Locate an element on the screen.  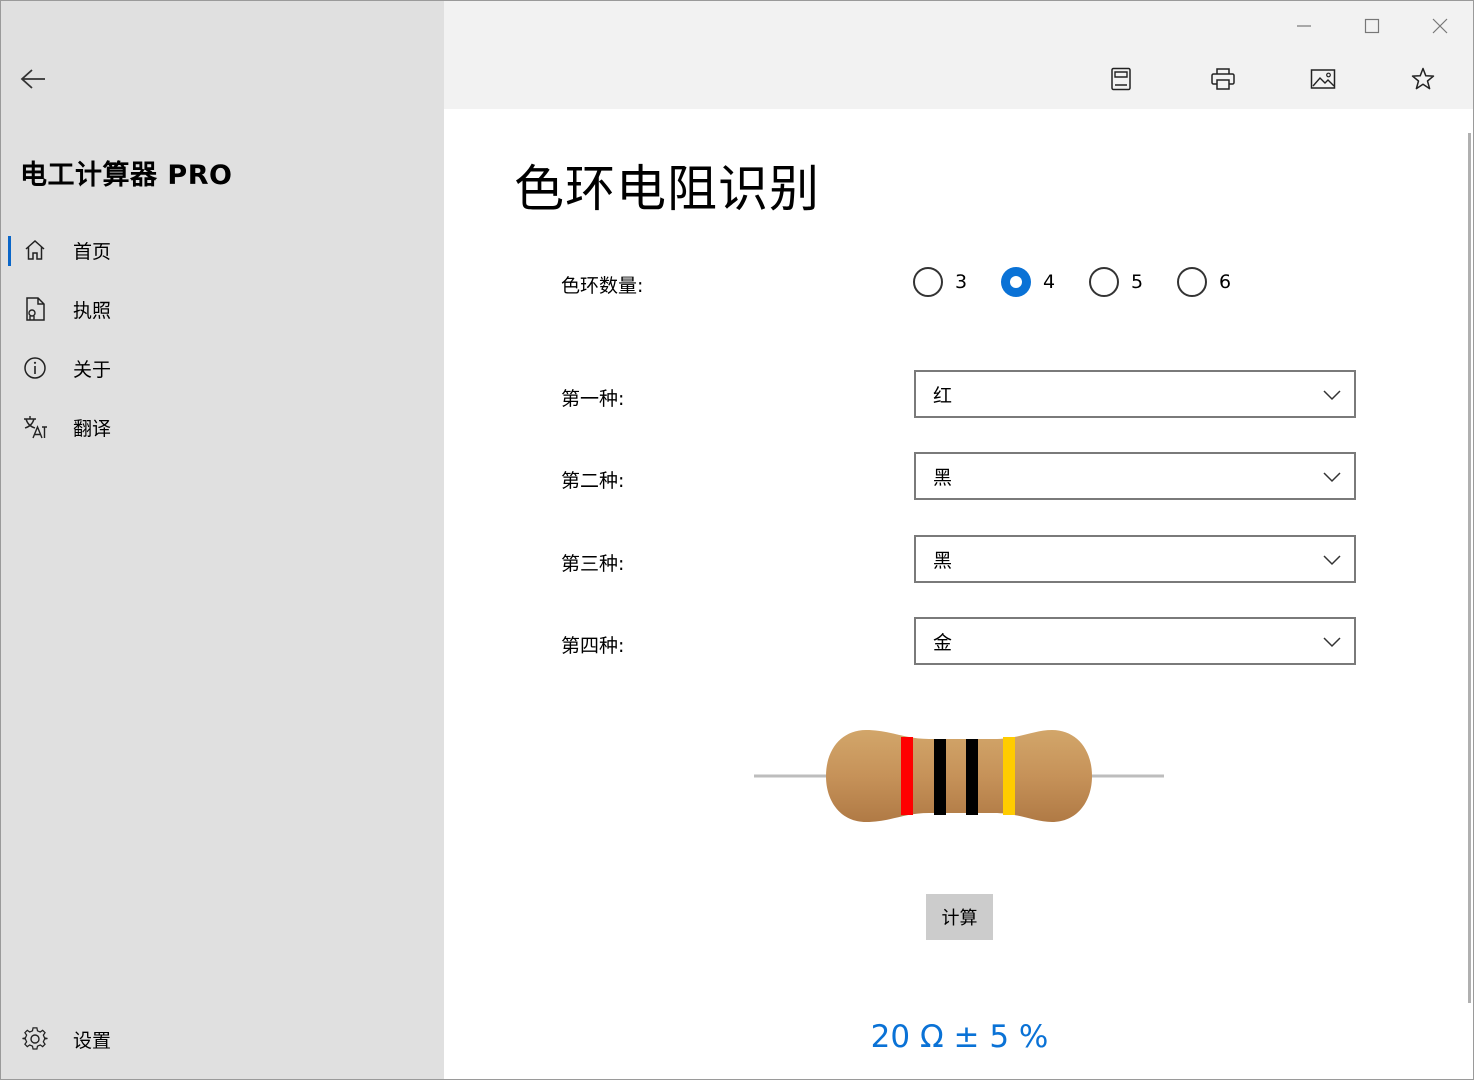
maximize-icon is located at coordinates (1372, 26).